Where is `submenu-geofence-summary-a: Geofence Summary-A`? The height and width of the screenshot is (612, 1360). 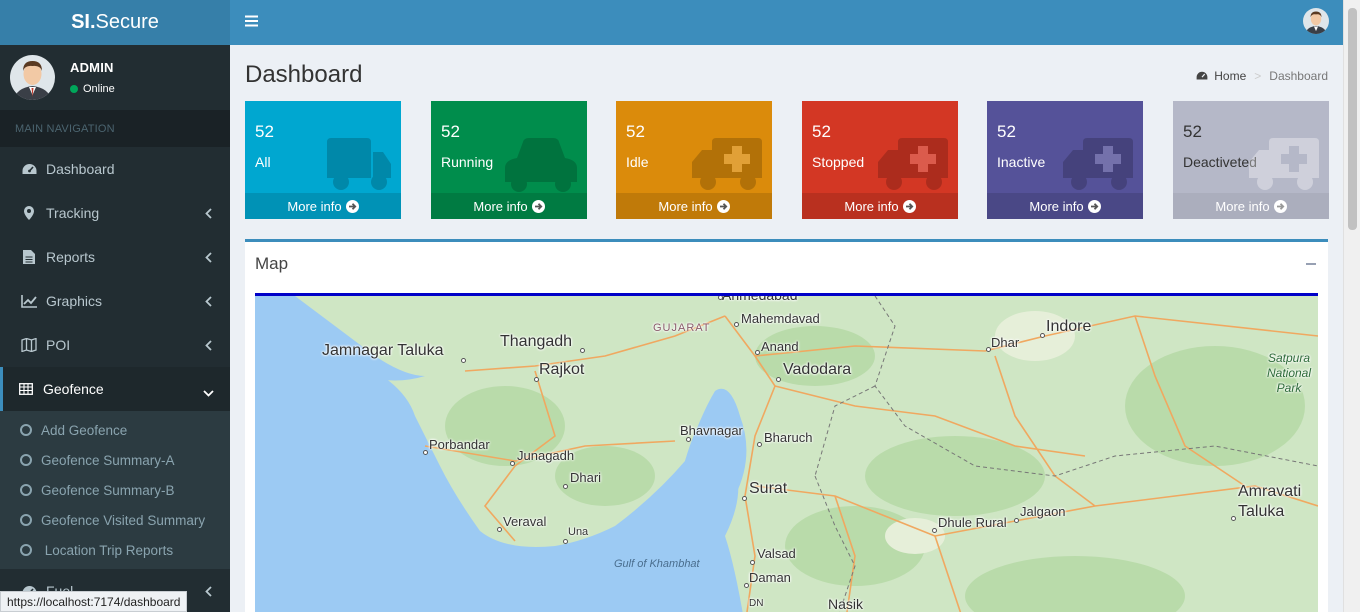
submenu-geofence-summary-a: Geofence Summary-A is located at coordinates (115, 460).